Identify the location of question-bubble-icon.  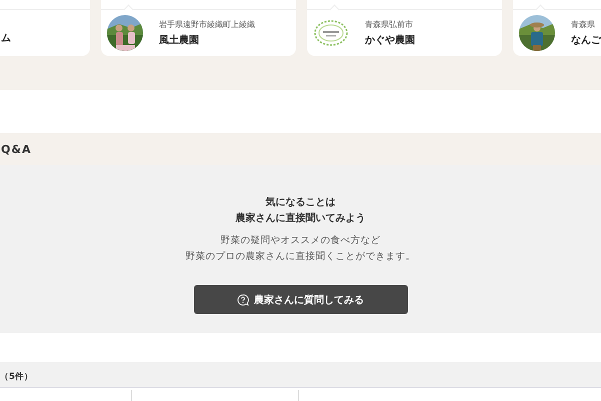
(243, 300).